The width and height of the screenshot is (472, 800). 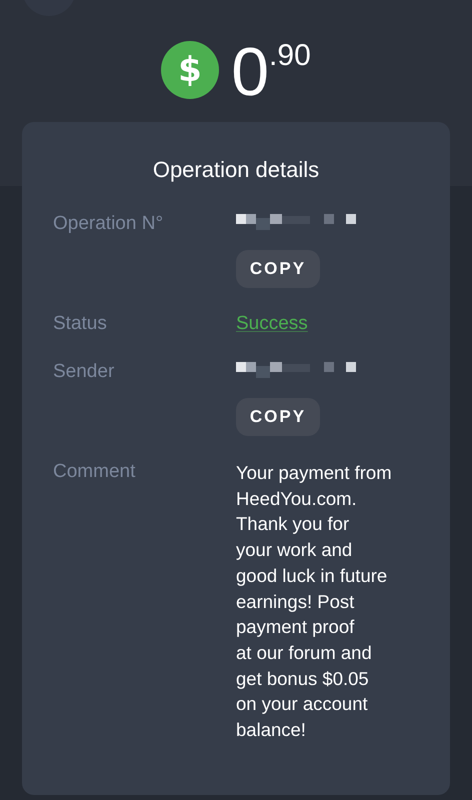 What do you see at coordinates (236, 170) in the screenshot?
I see `card-title: Operation details` at bounding box center [236, 170].